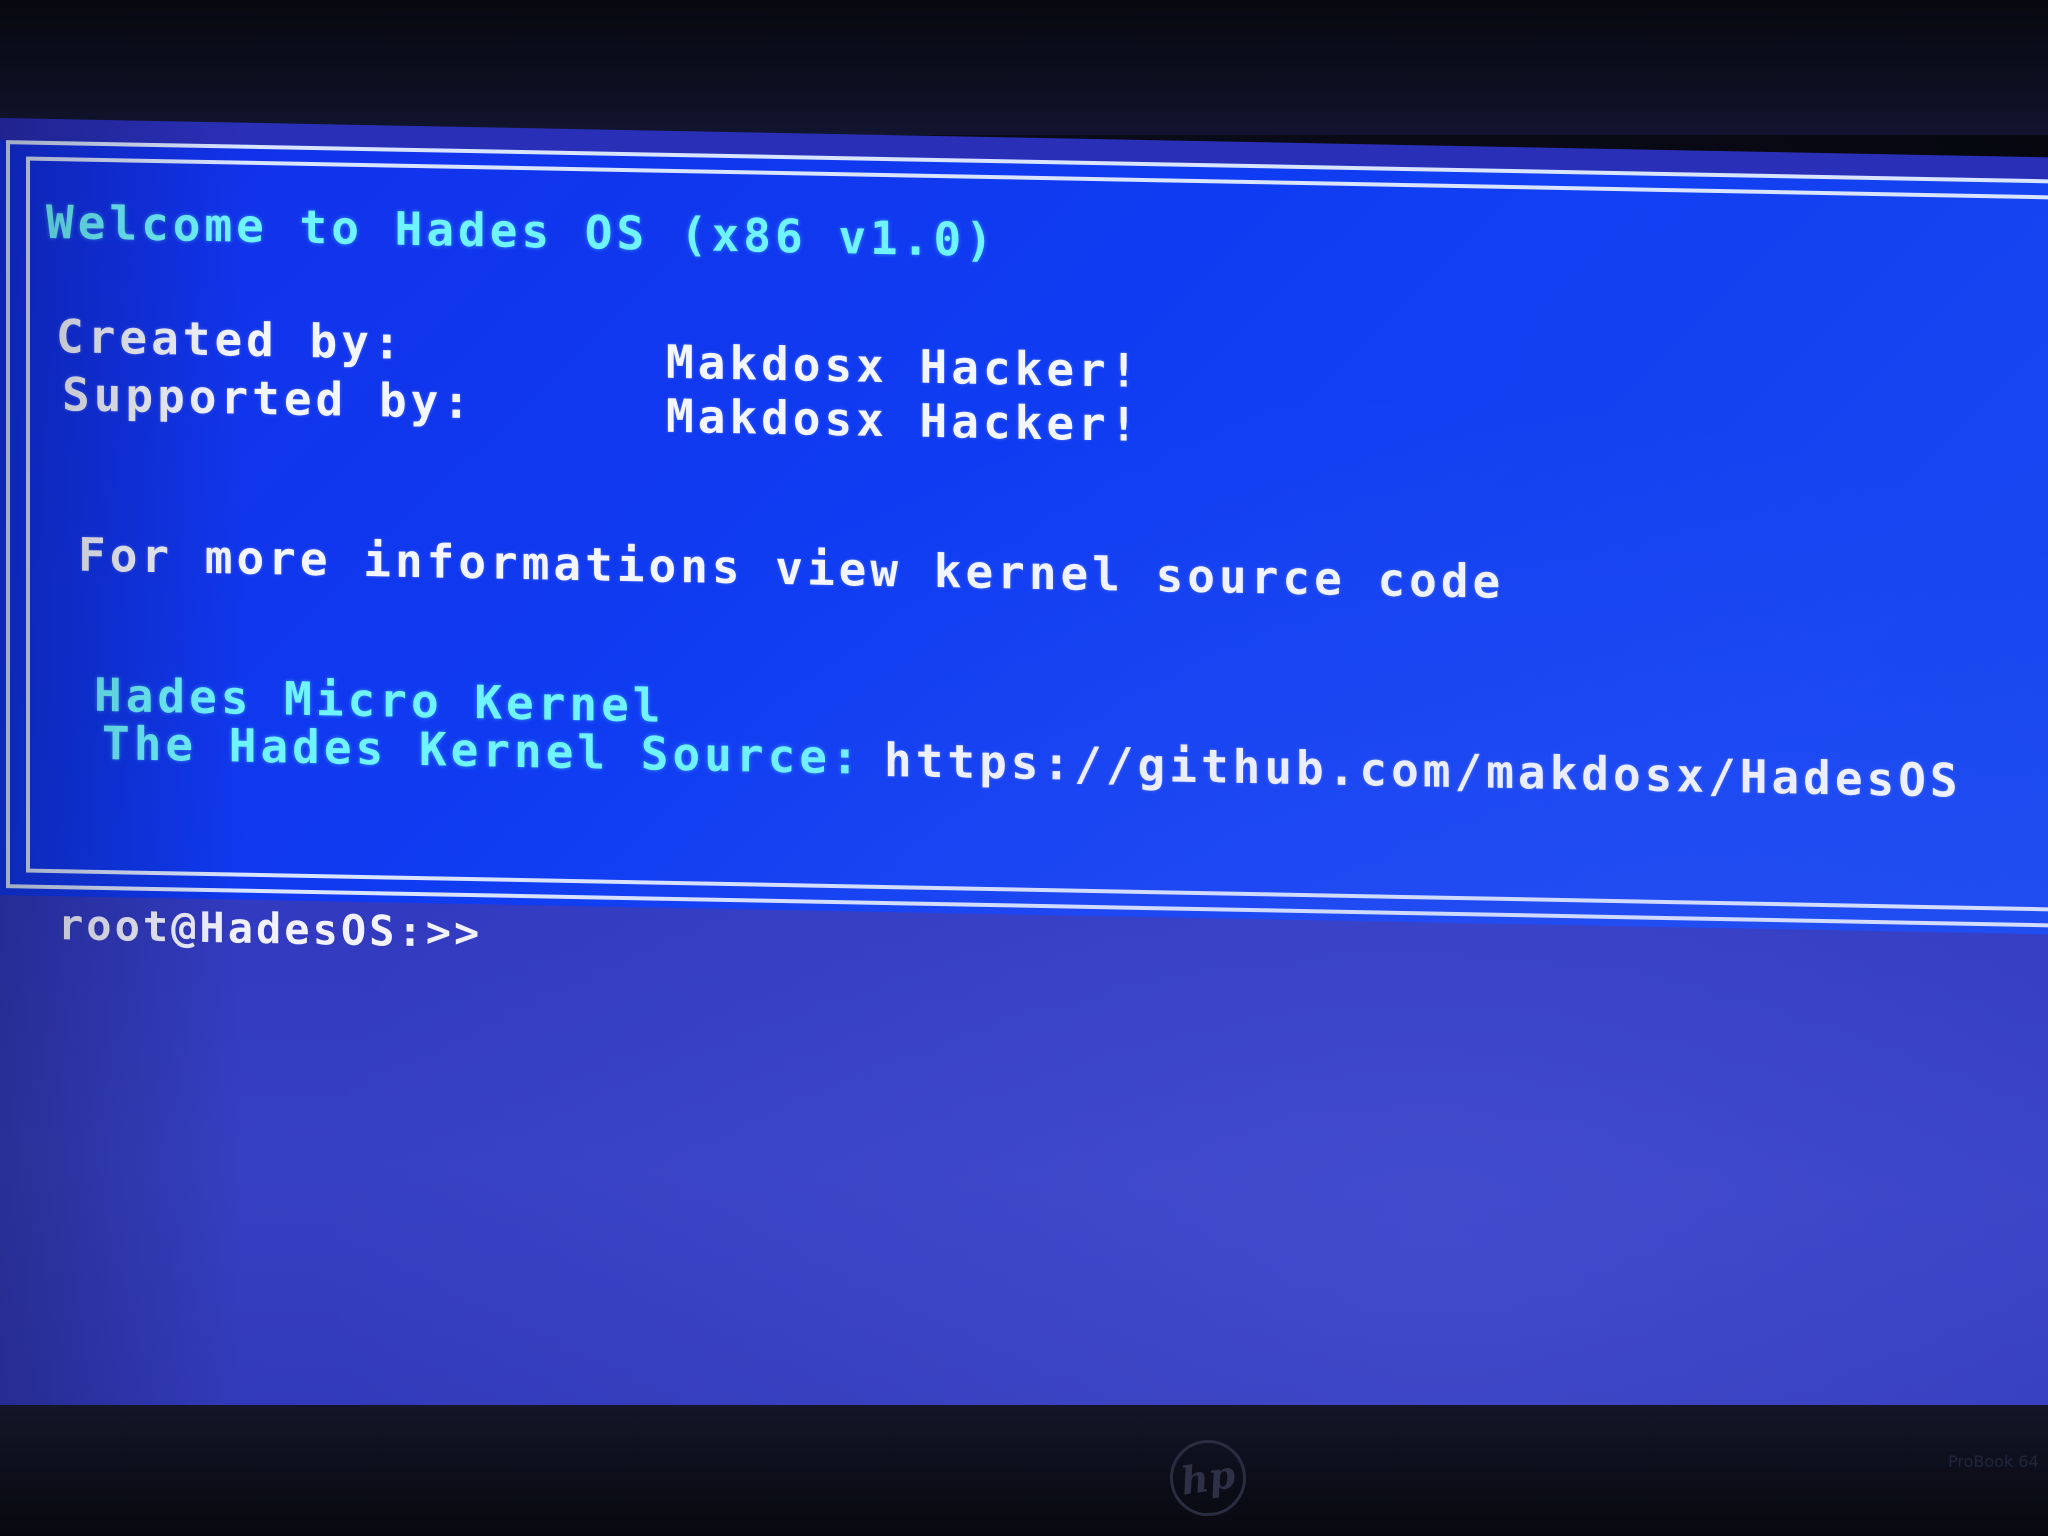 The height and width of the screenshot is (1536, 2048). I want to click on terminal-prompt-line: root@HadesOS:>>, so click(284, 928).